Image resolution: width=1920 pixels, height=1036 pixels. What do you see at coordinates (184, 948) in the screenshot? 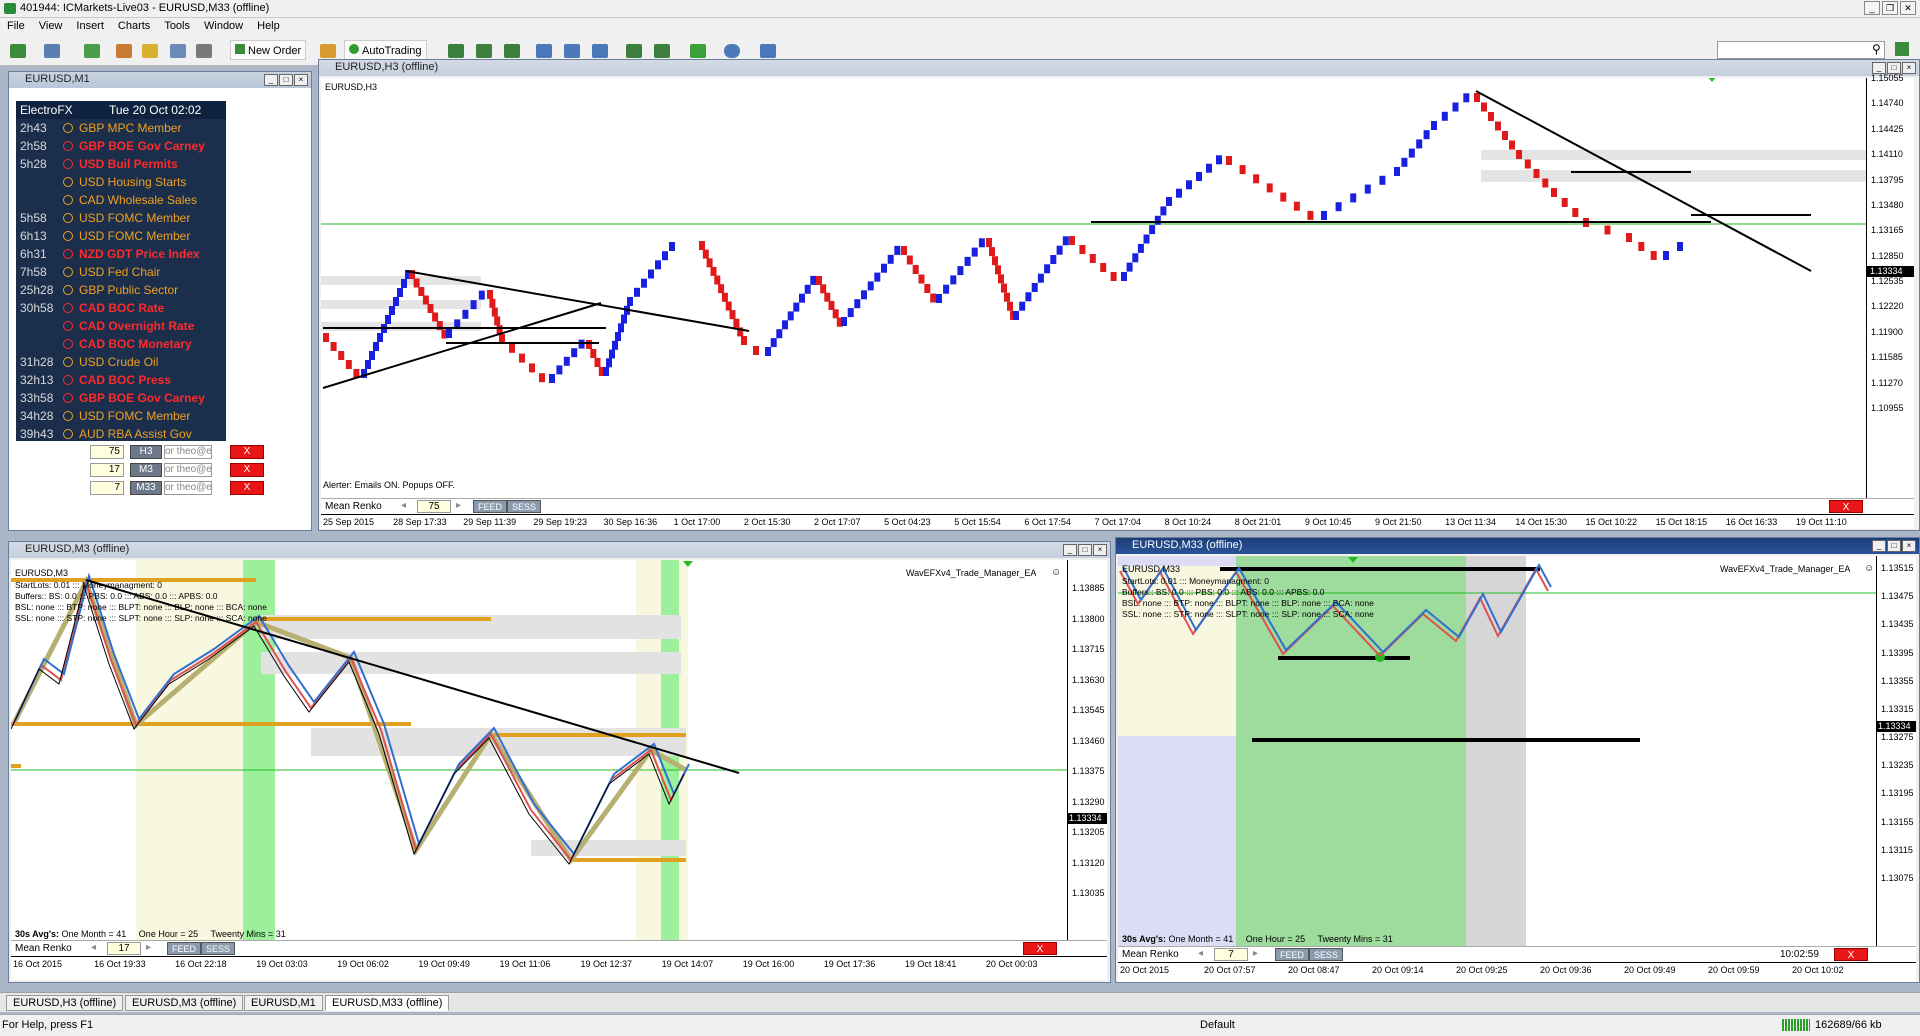
I see `m3-feed-button: FEED` at bounding box center [184, 948].